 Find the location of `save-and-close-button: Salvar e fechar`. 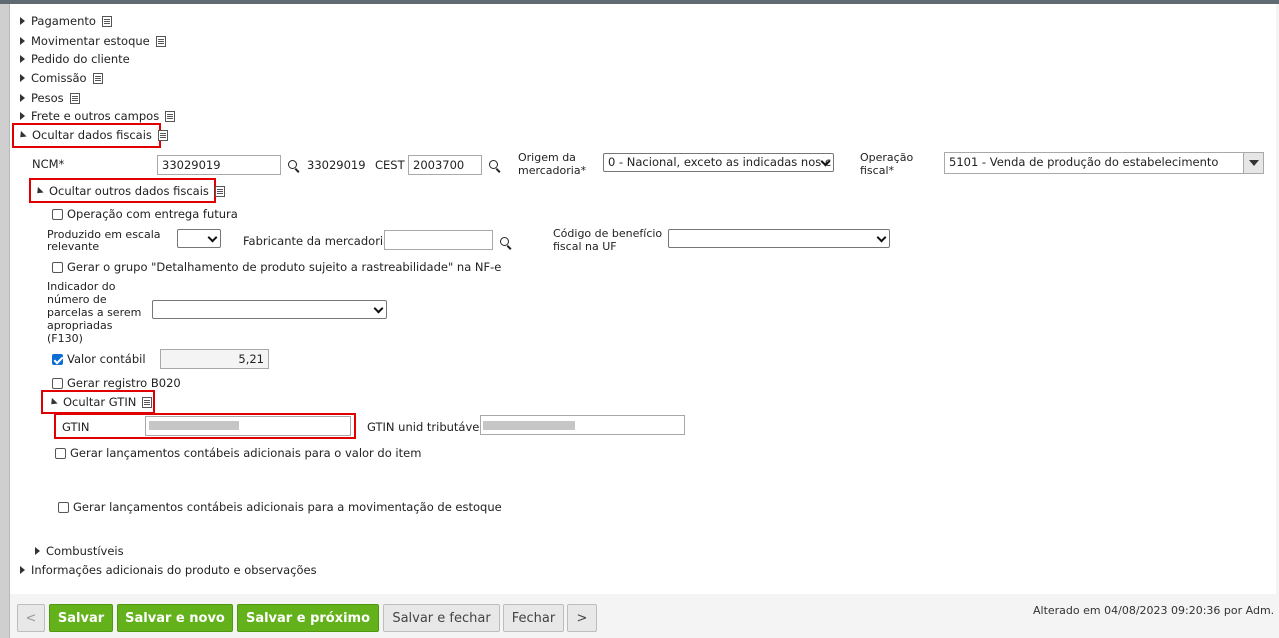

save-and-close-button: Salvar e fechar is located at coordinates (441, 618).